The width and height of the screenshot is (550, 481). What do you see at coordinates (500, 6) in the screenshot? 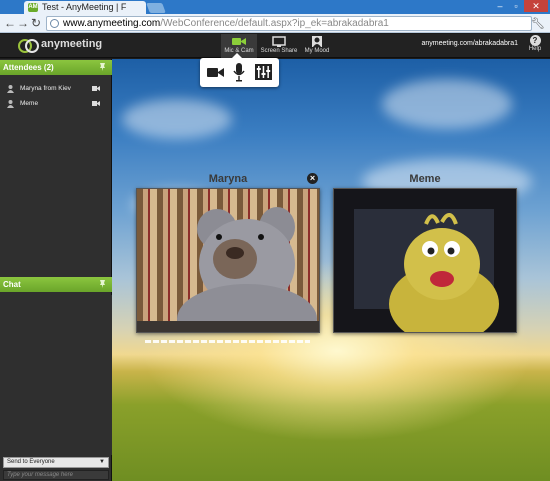
I see `minimize-icon: –` at bounding box center [500, 6].